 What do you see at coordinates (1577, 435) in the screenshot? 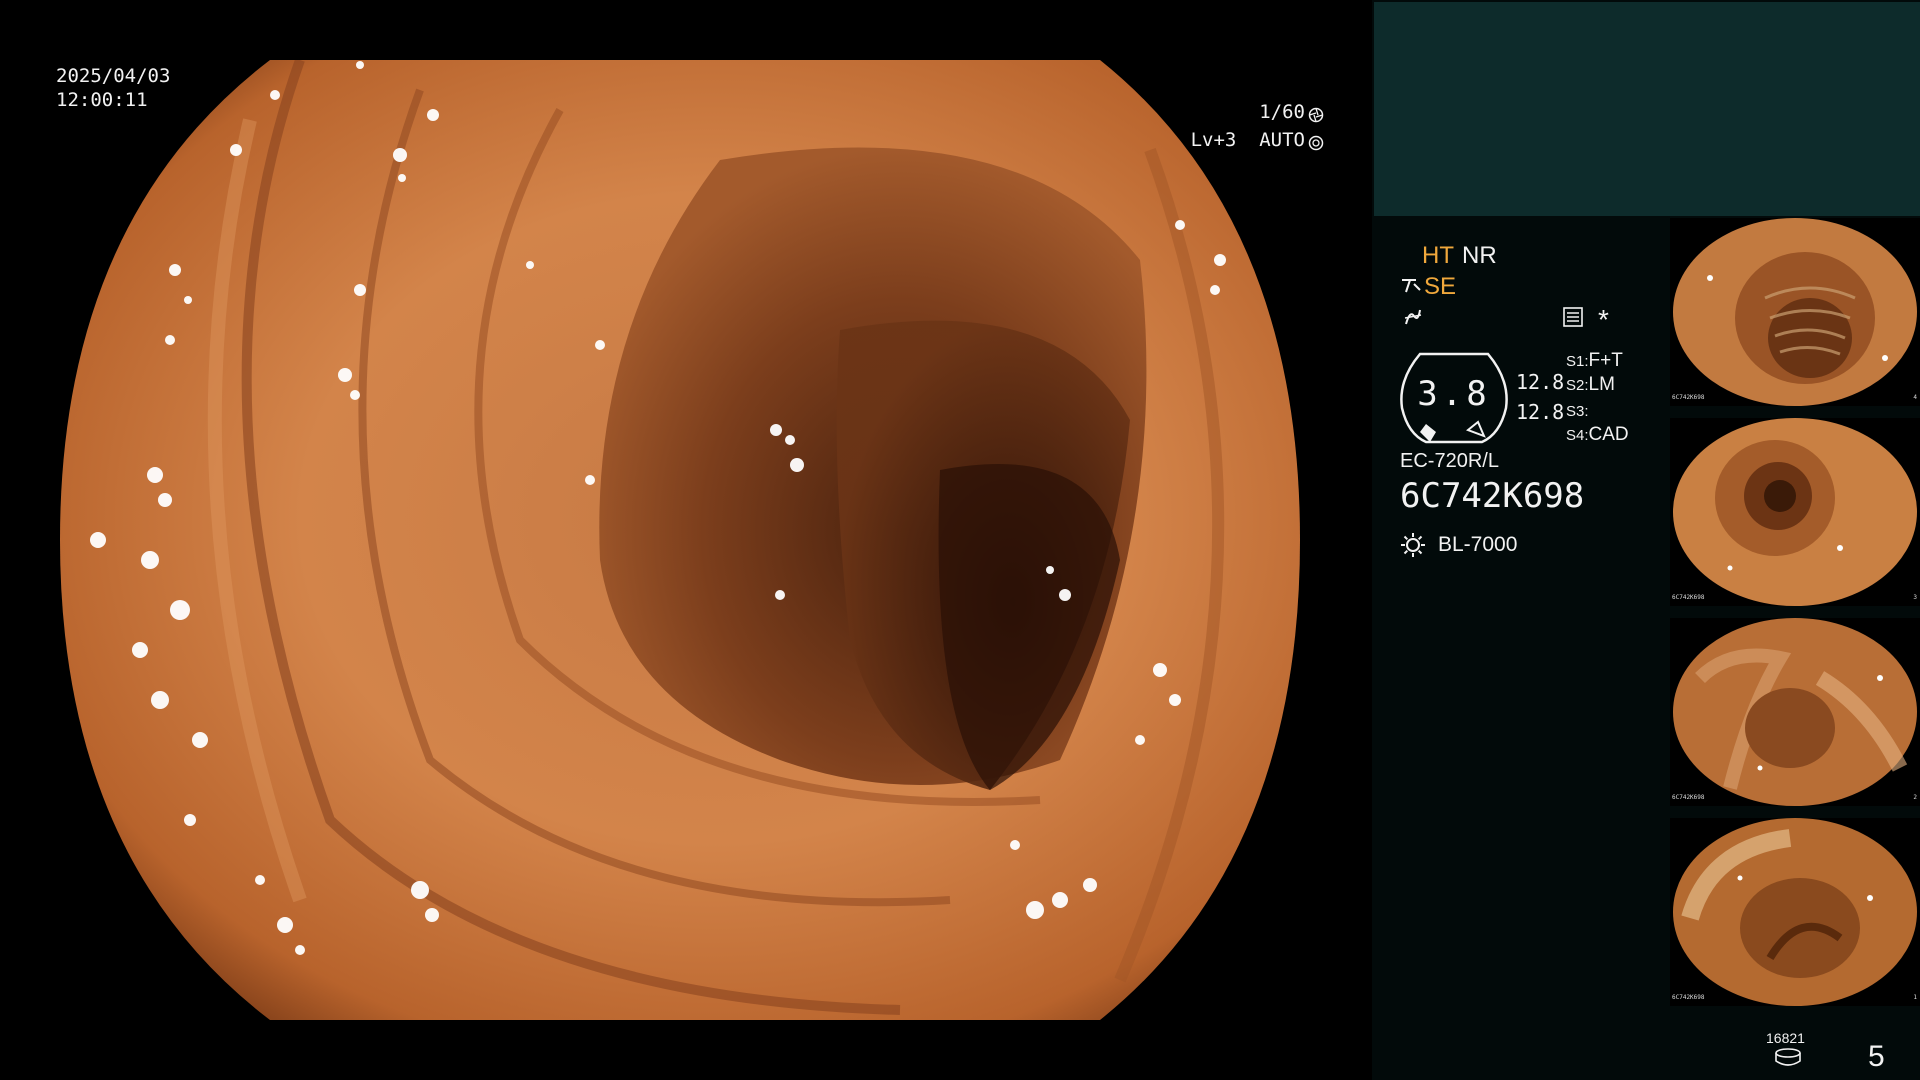
I see `switch-key: S4:` at bounding box center [1577, 435].